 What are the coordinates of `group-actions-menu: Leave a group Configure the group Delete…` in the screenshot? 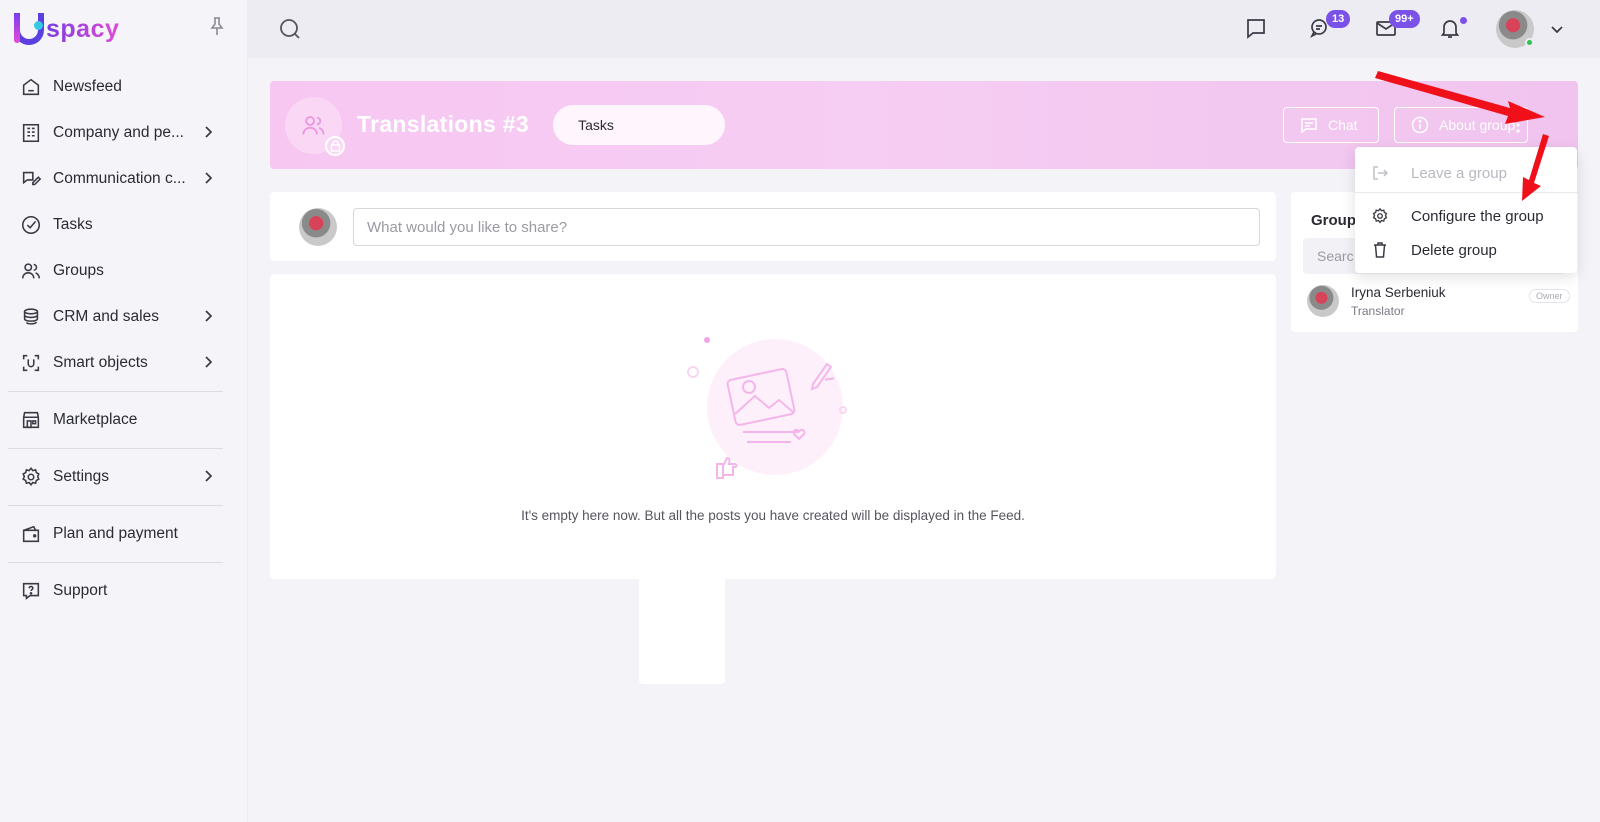 It's located at (1466, 210).